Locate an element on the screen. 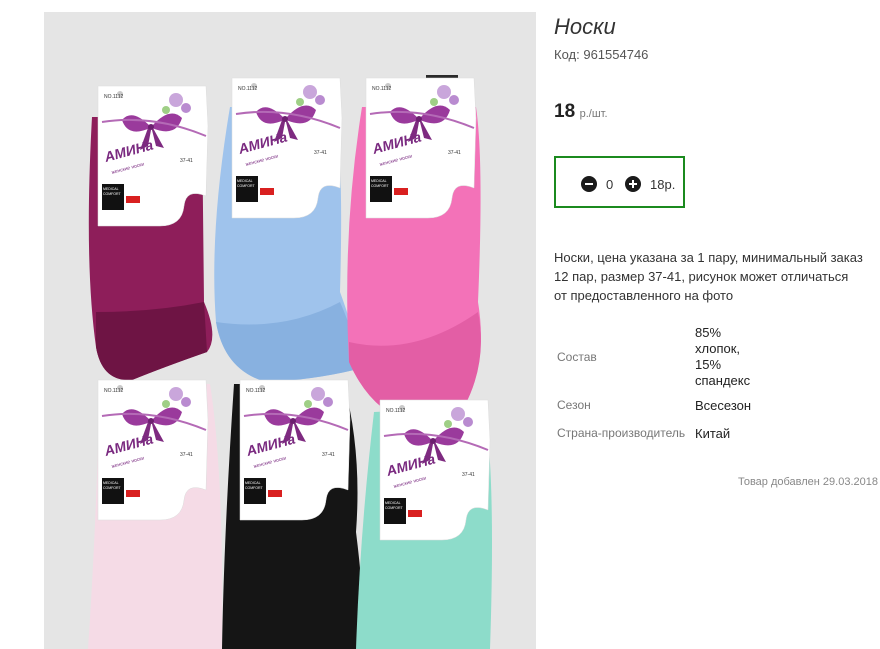 The height and width of the screenshot is (649, 880). price: 18 р./шт. is located at coordinates (581, 112).